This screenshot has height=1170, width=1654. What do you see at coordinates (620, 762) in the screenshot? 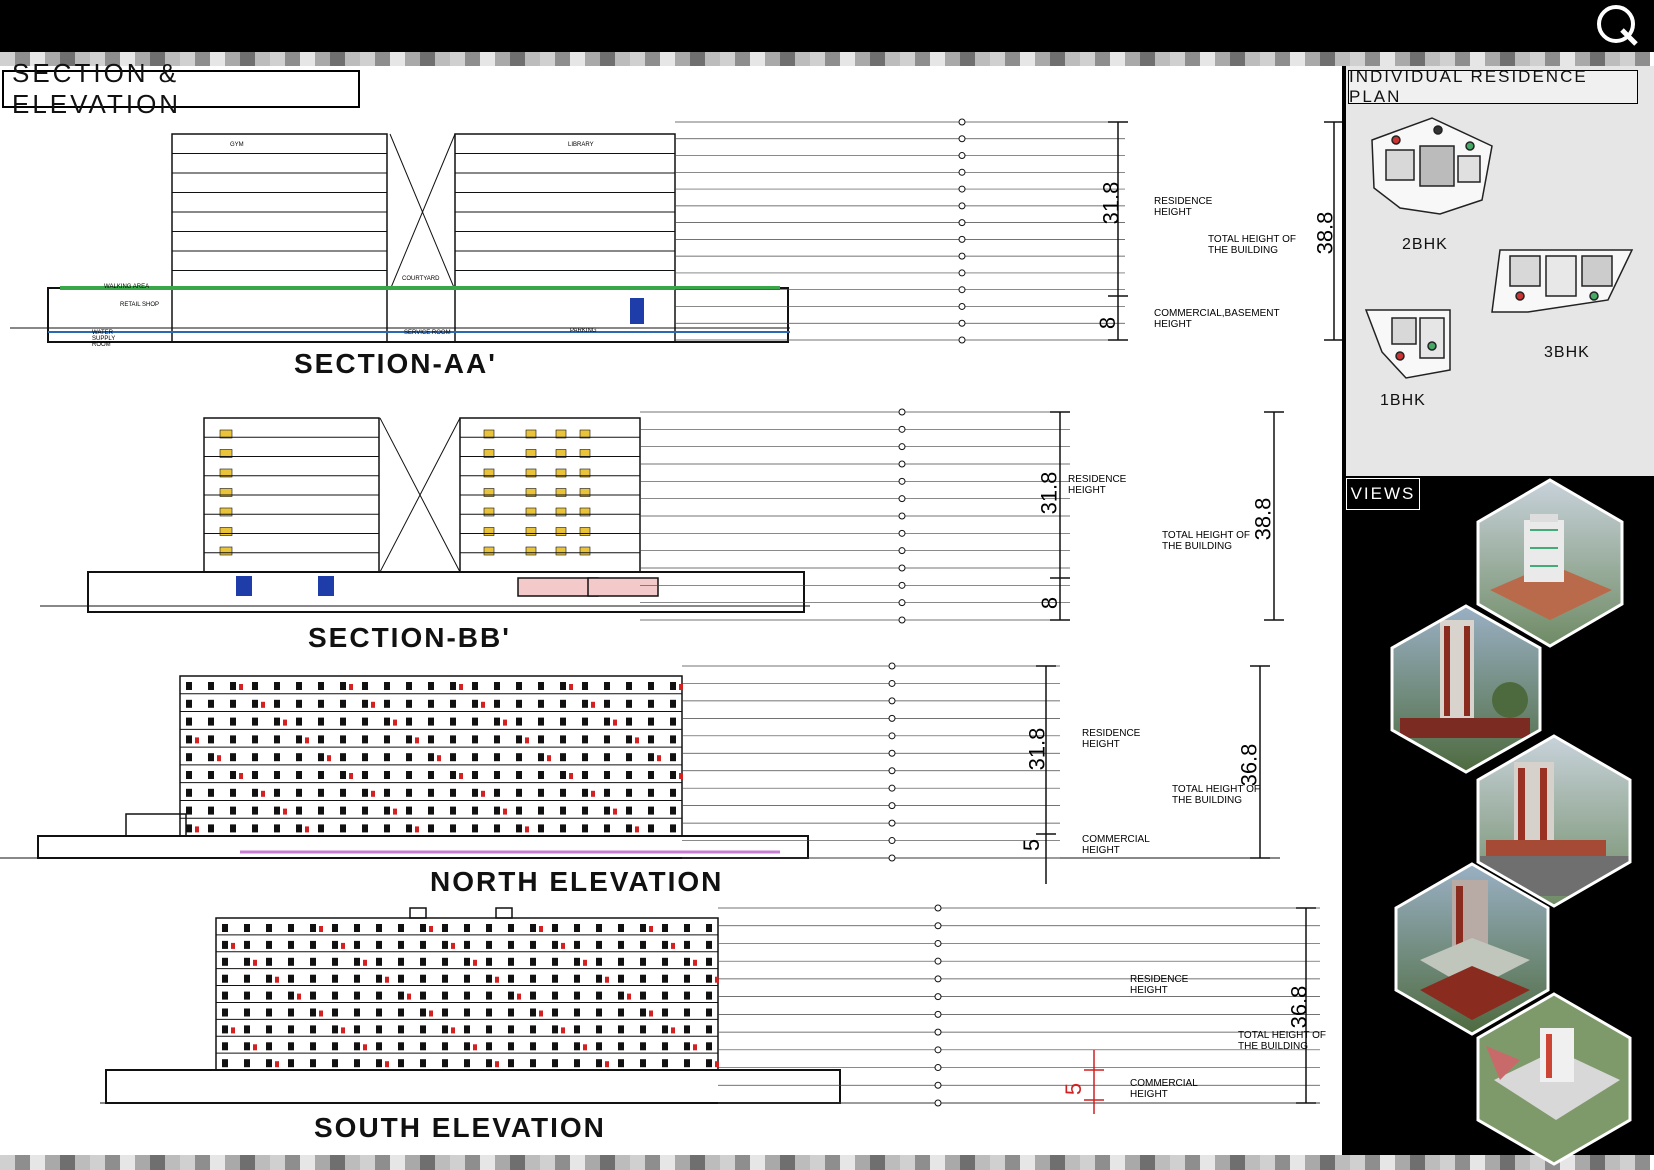
I see `north-elevation-floor-lines` at bounding box center [620, 762].